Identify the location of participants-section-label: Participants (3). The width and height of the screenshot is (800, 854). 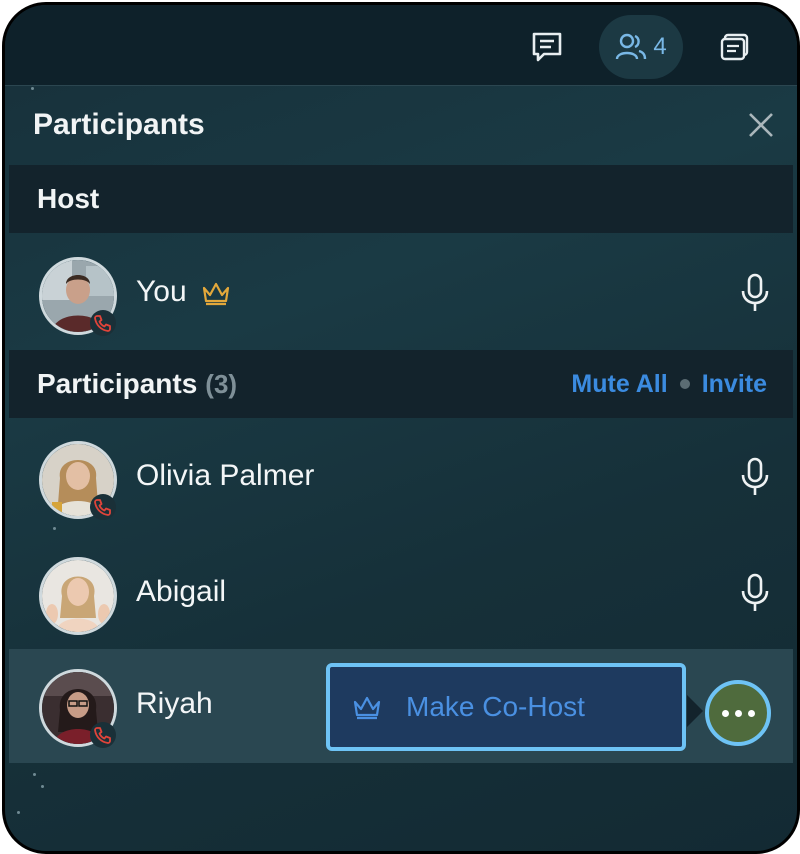
(137, 384).